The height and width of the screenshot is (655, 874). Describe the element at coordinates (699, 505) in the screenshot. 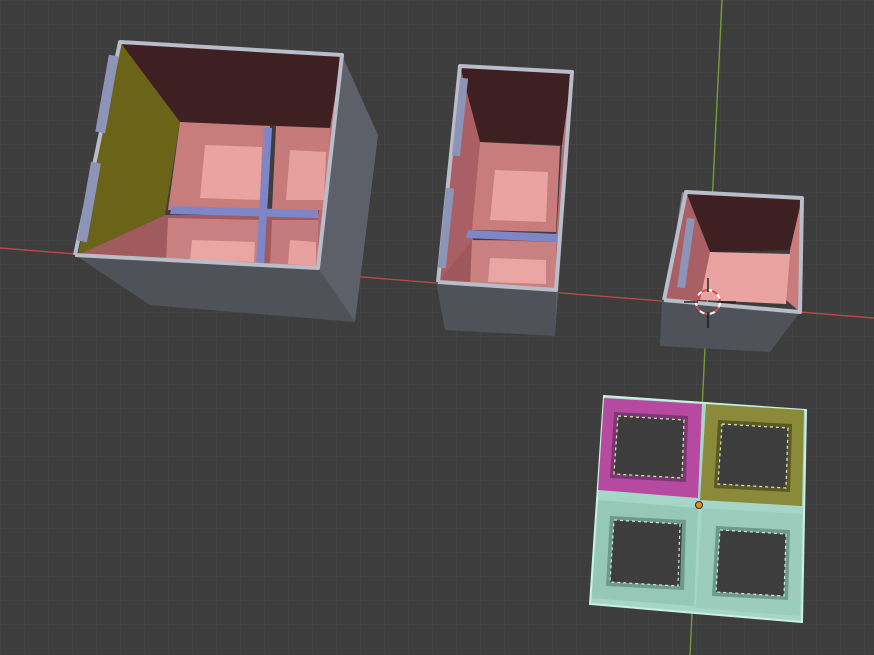

I see `object-origin-icon` at that location.